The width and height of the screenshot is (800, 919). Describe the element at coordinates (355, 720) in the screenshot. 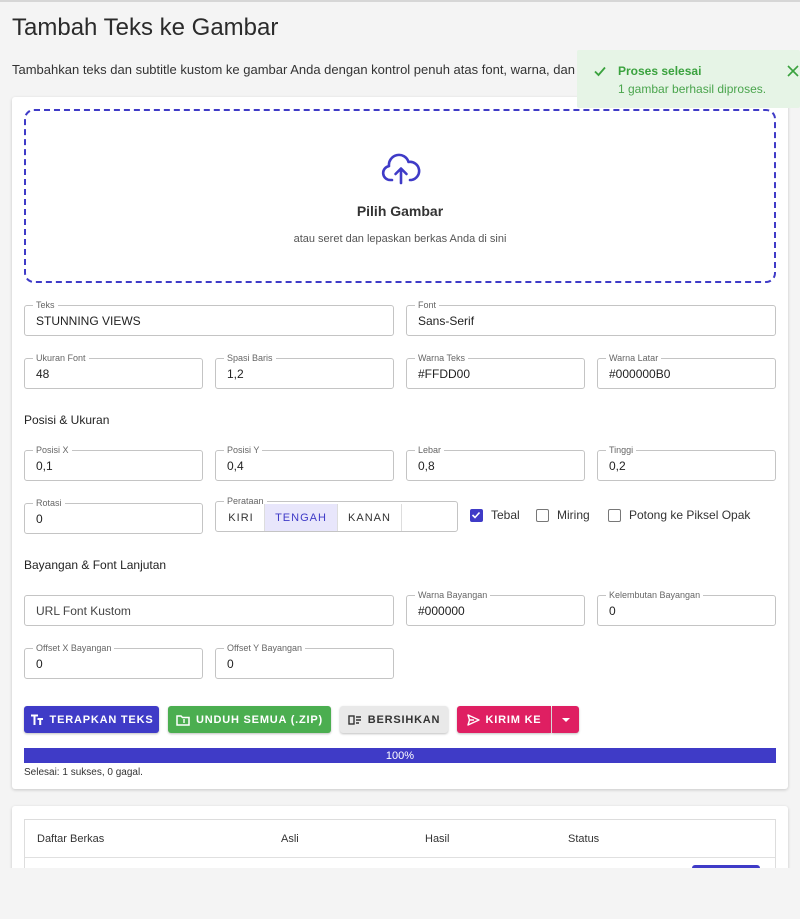

I see `clear-list-icon` at that location.